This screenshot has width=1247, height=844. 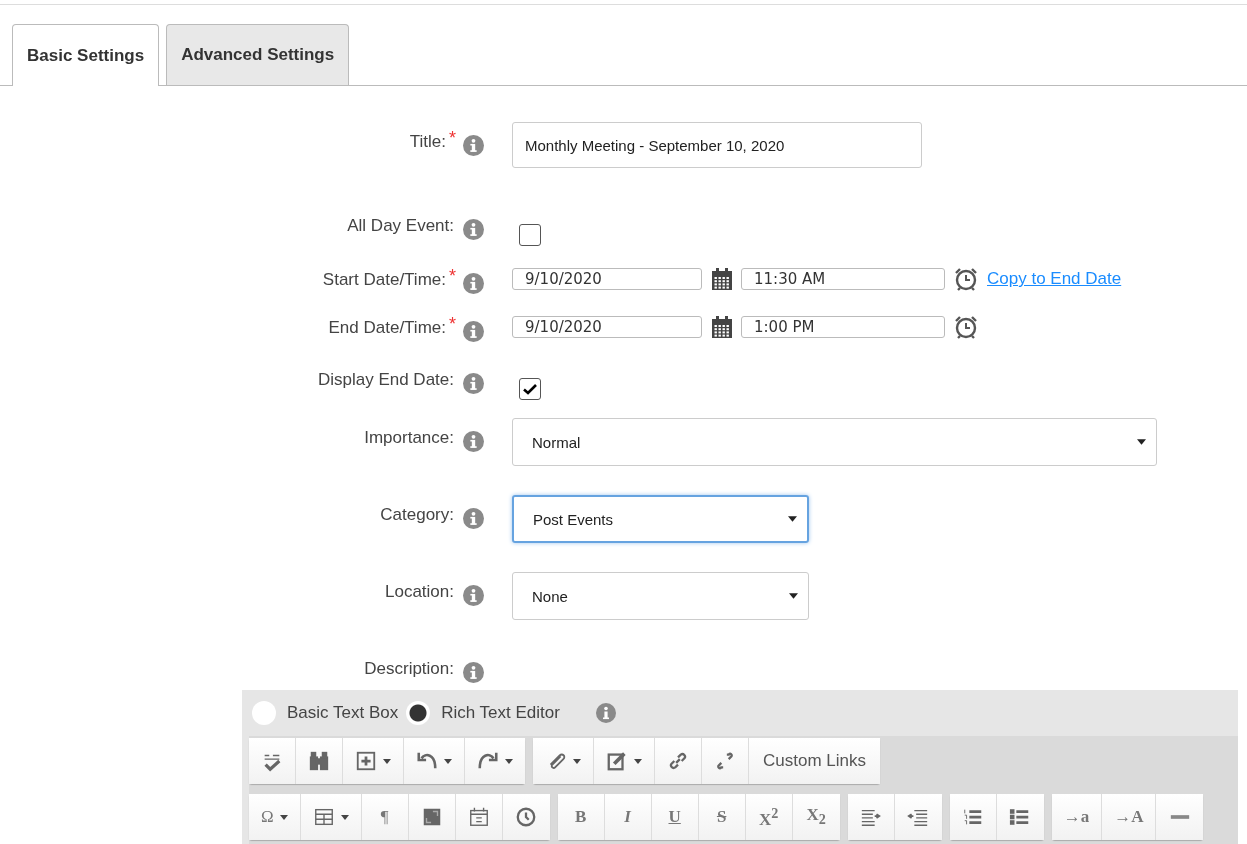 I want to click on add-page-button, so click(x=373, y=761).